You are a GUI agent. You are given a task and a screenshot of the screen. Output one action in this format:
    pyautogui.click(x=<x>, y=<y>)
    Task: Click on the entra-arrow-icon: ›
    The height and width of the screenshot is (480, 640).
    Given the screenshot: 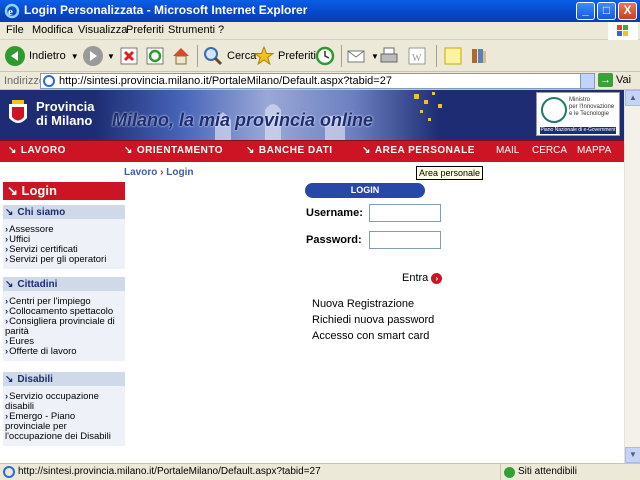 What is the action you would take?
    pyautogui.click(x=437, y=278)
    